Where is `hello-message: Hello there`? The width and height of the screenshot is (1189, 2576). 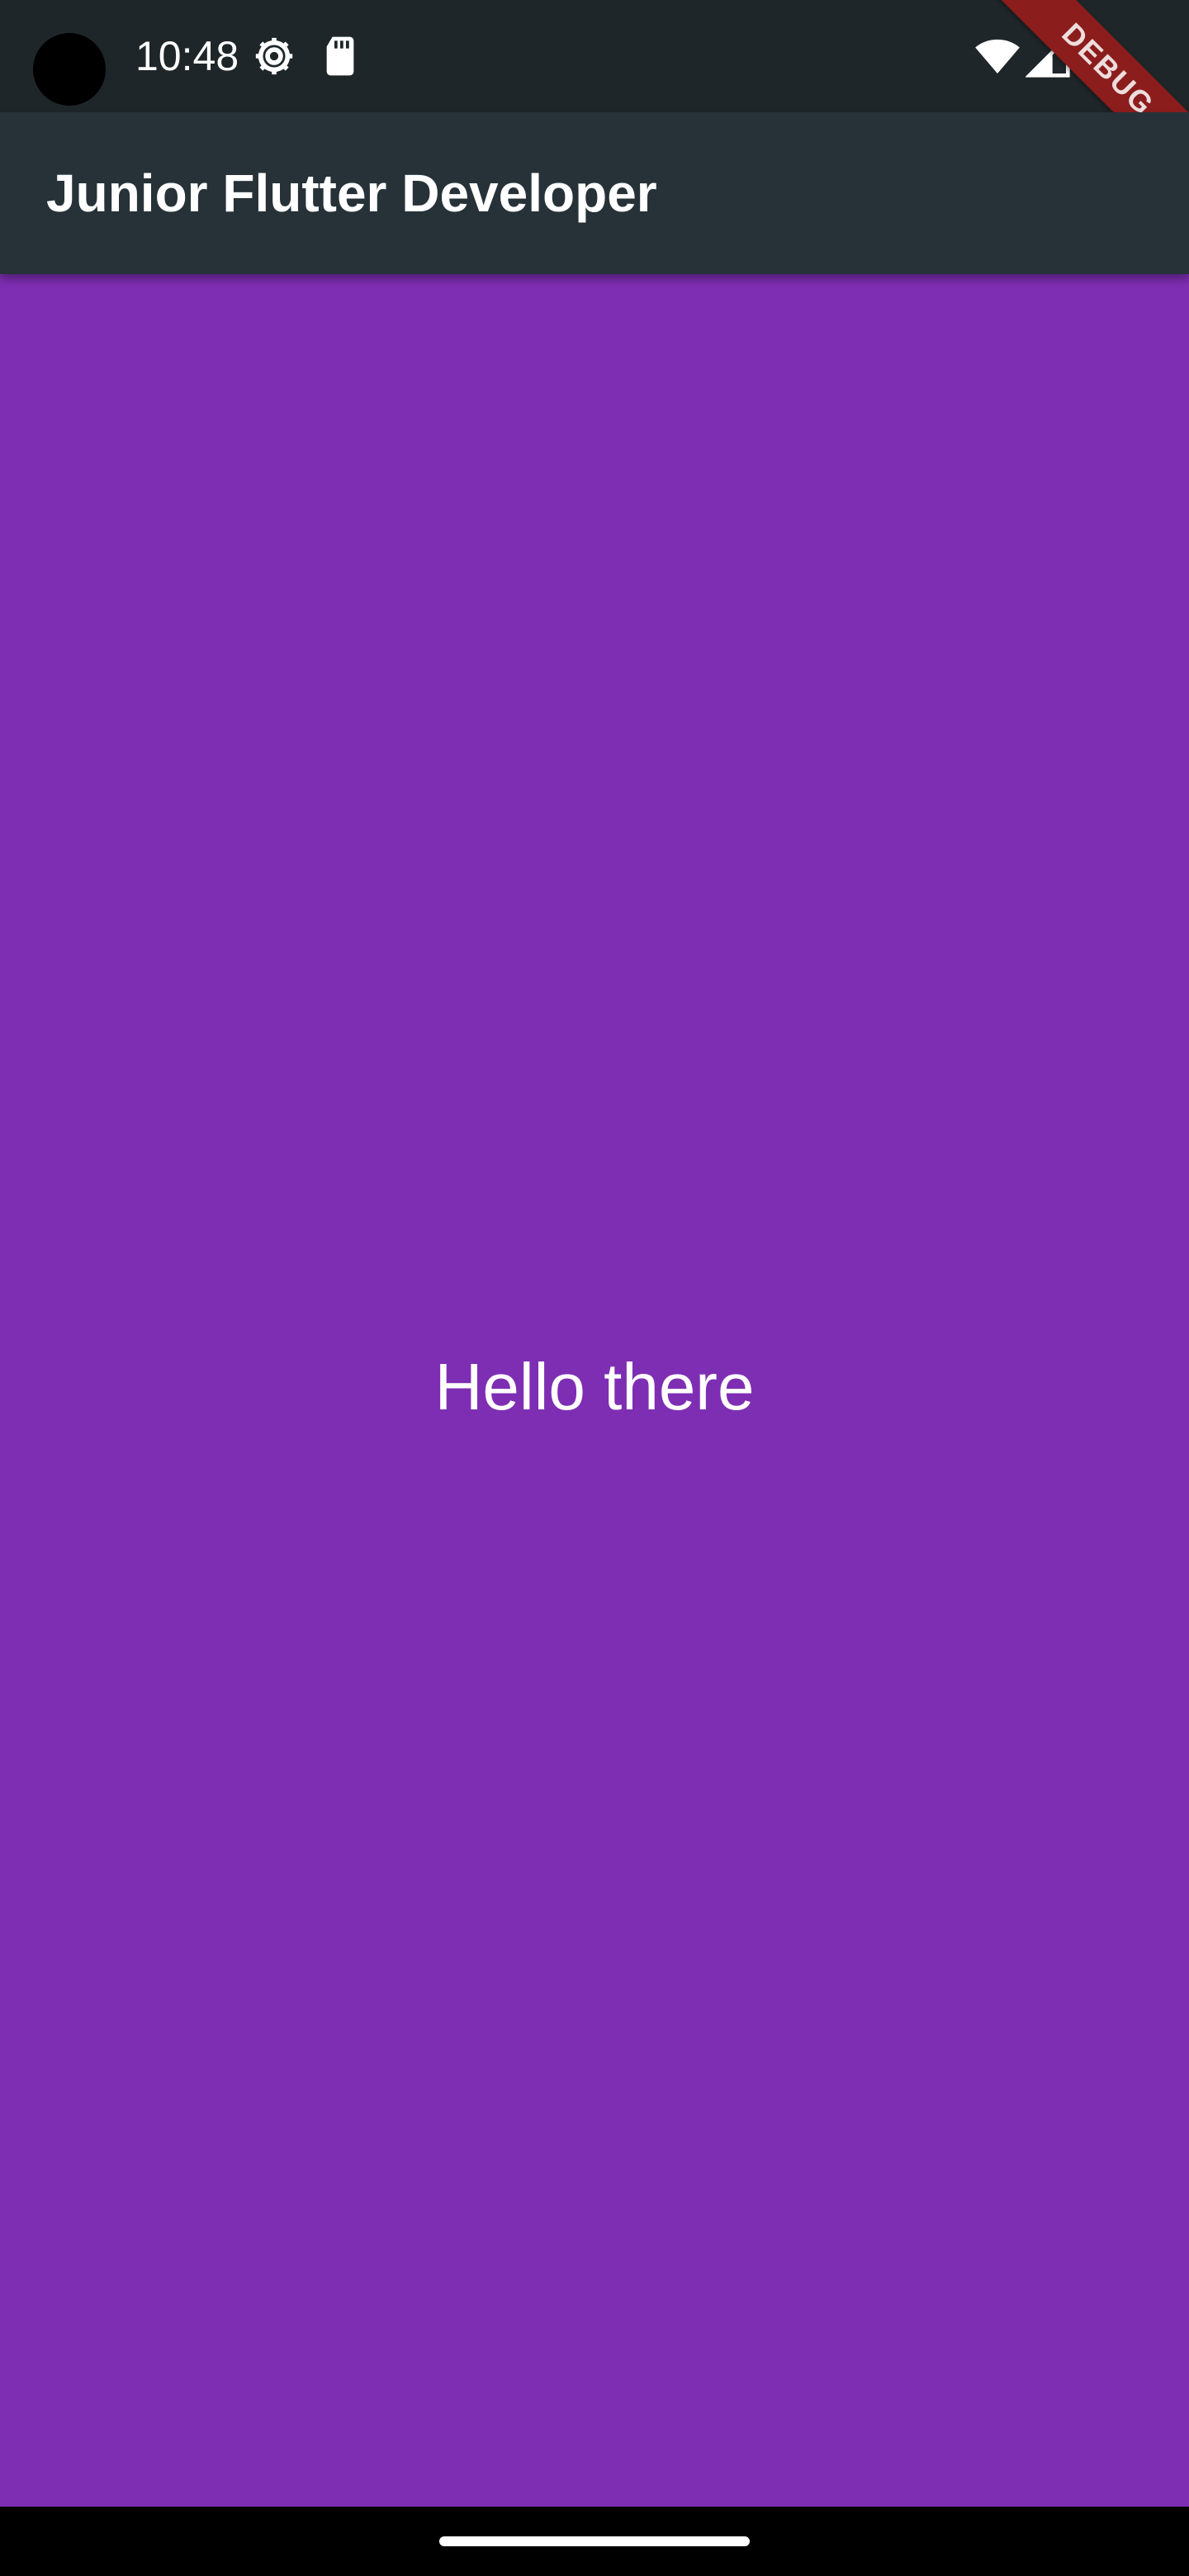 hello-message: Hello there is located at coordinates (594, 1386).